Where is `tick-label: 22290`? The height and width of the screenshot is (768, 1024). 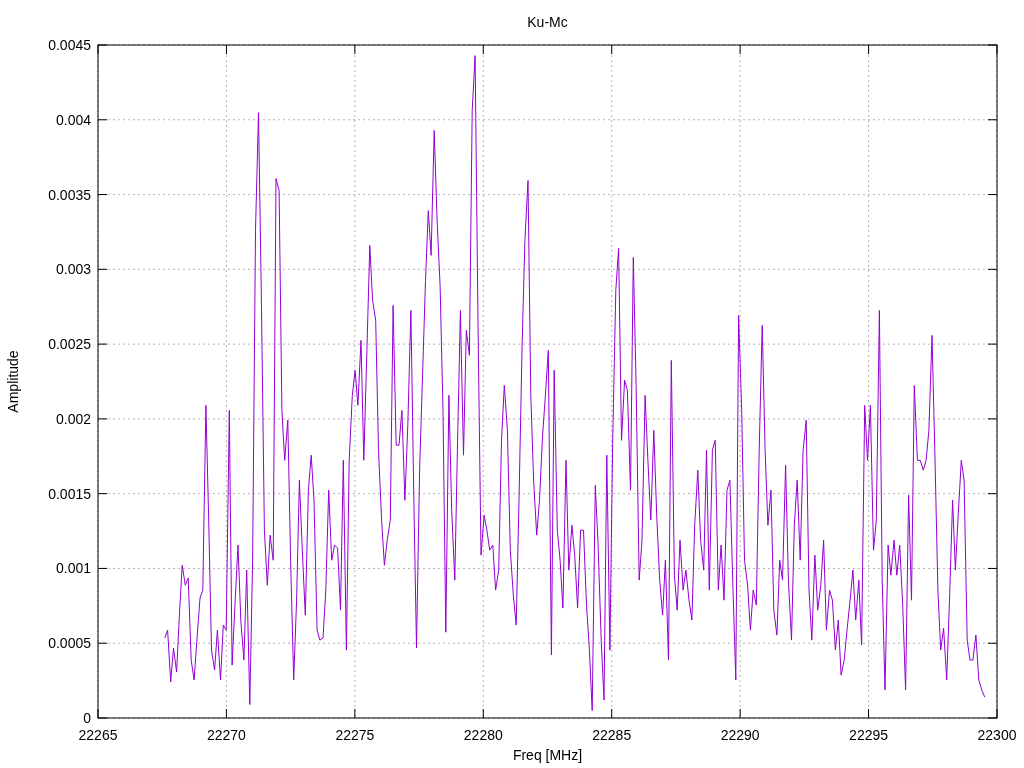 tick-label: 22290 is located at coordinates (740, 735).